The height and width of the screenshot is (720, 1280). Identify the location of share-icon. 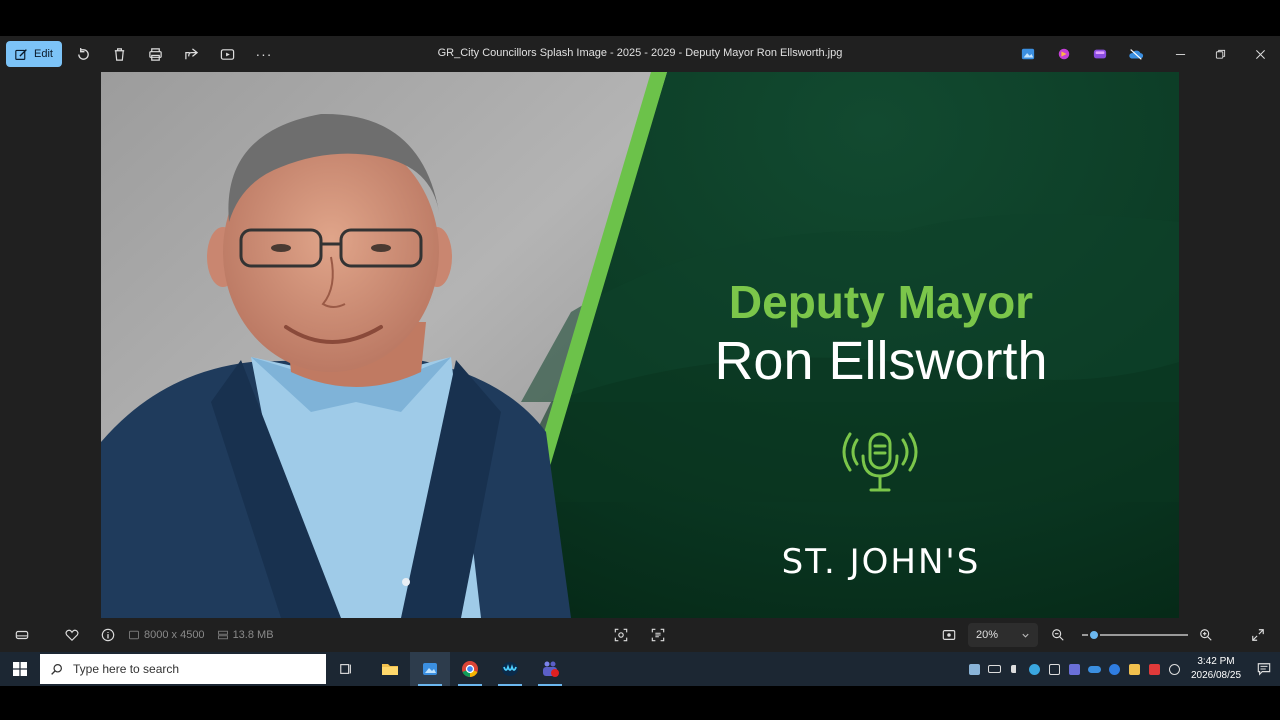
(192, 53).